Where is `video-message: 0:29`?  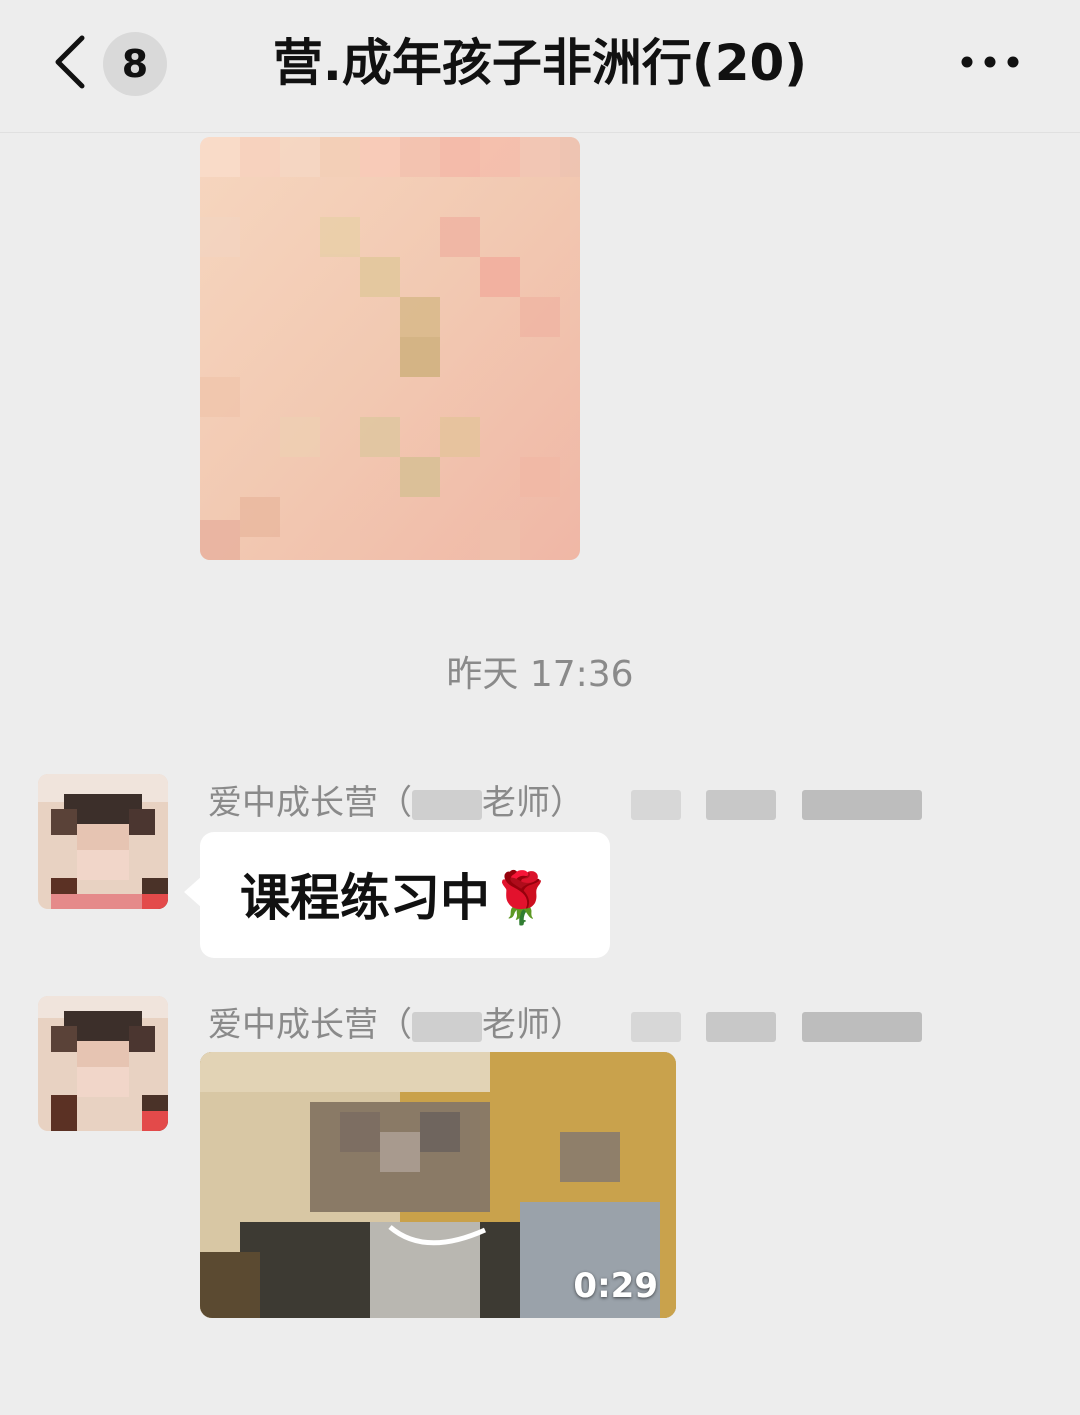
video-message: 0:29 is located at coordinates (438, 1185).